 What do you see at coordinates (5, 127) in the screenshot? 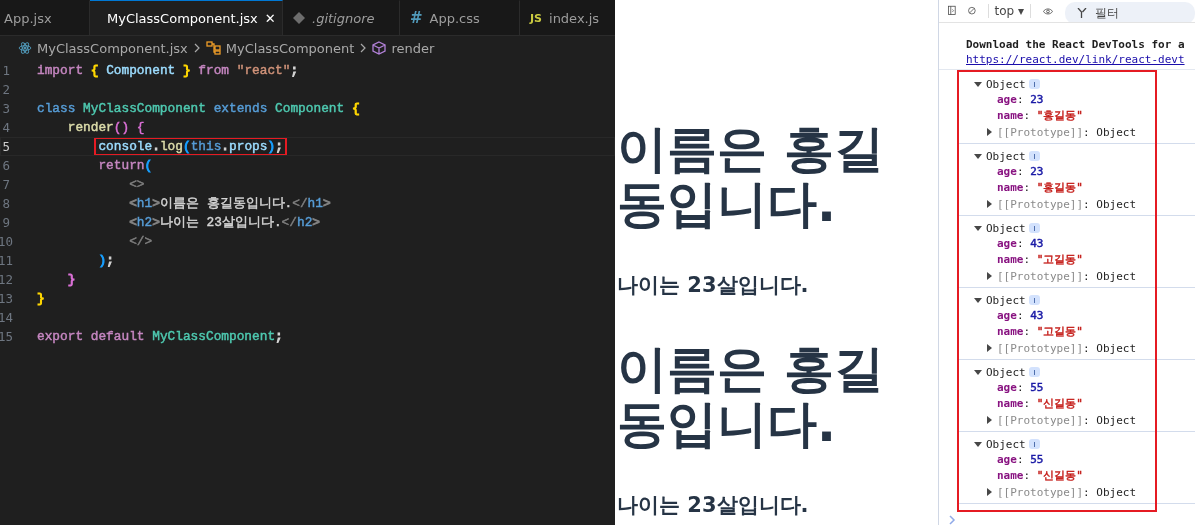
I see `line-number: 4` at bounding box center [5, 127].